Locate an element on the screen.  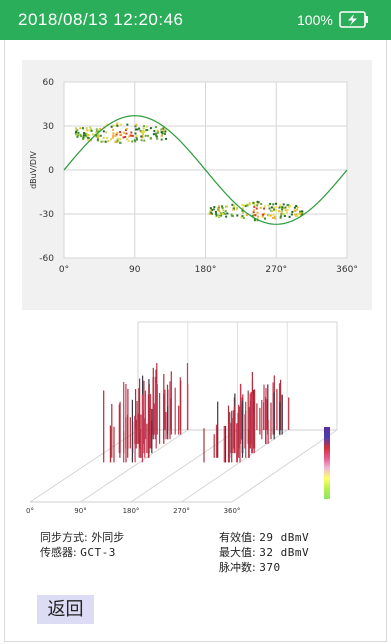
sync-mode-label: 同步方式: is located at coordinates (64, 537).